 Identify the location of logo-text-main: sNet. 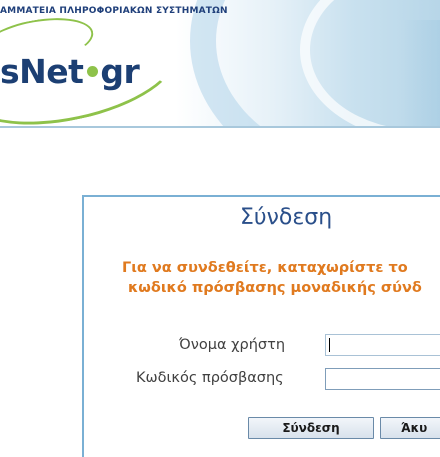
(42, 71).